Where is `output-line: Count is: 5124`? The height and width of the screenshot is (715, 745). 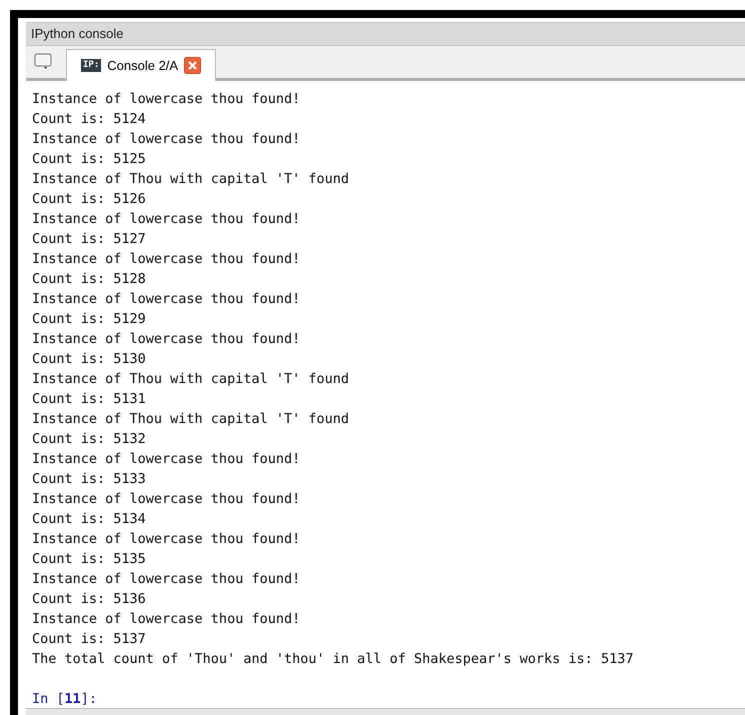 output-line: Count is: 5124 is located at coordinates (89, 119).